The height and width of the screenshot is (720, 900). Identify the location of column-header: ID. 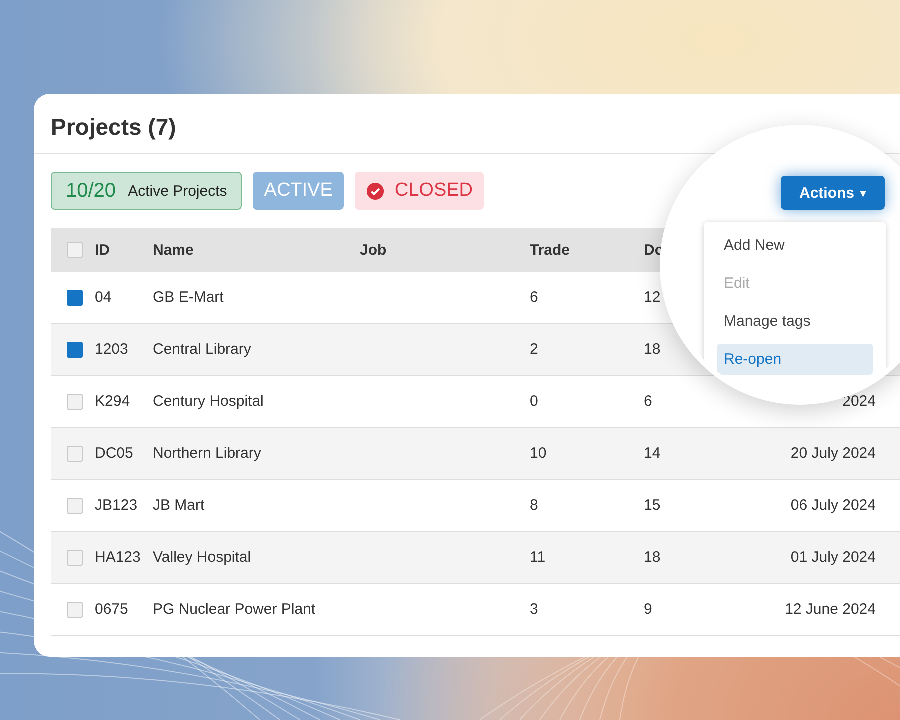
(102, 250).